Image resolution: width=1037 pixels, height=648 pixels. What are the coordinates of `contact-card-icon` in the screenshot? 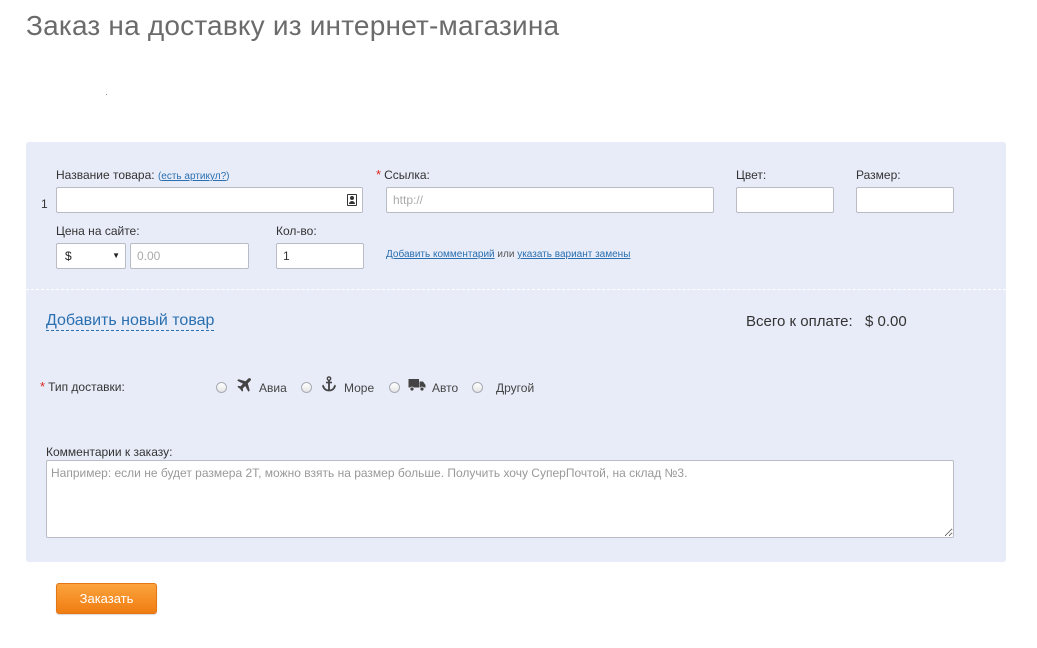 It's located at (352, 200).